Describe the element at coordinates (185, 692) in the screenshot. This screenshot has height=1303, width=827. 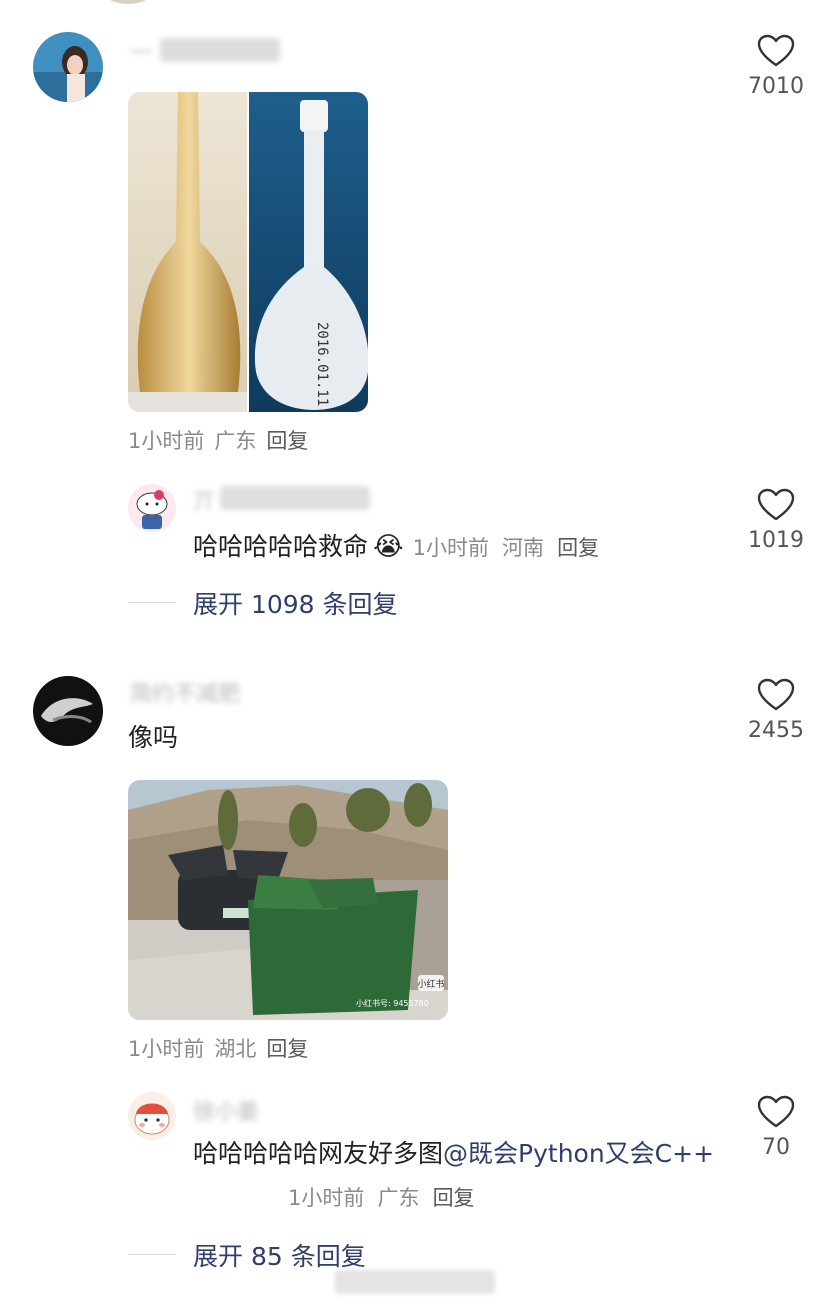
I see `commenter-name: 简约不减肥` at that location.